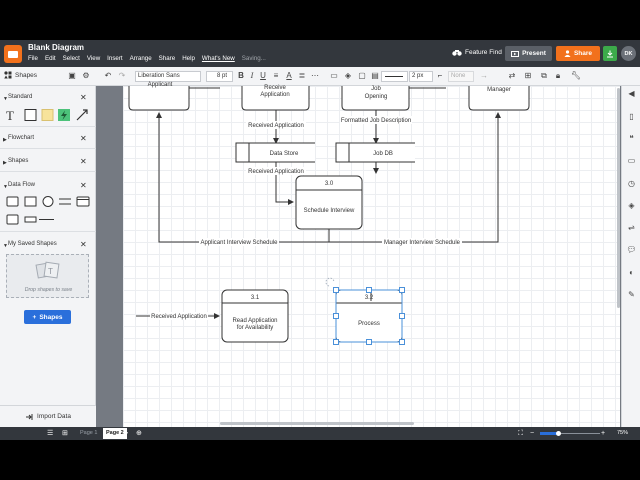 Image resolution: width=640 pixels, height=480 pixels. Describe the element at coordinates (603, 433) in the screenshot. I see `zoom-in-icon: +` at that location.